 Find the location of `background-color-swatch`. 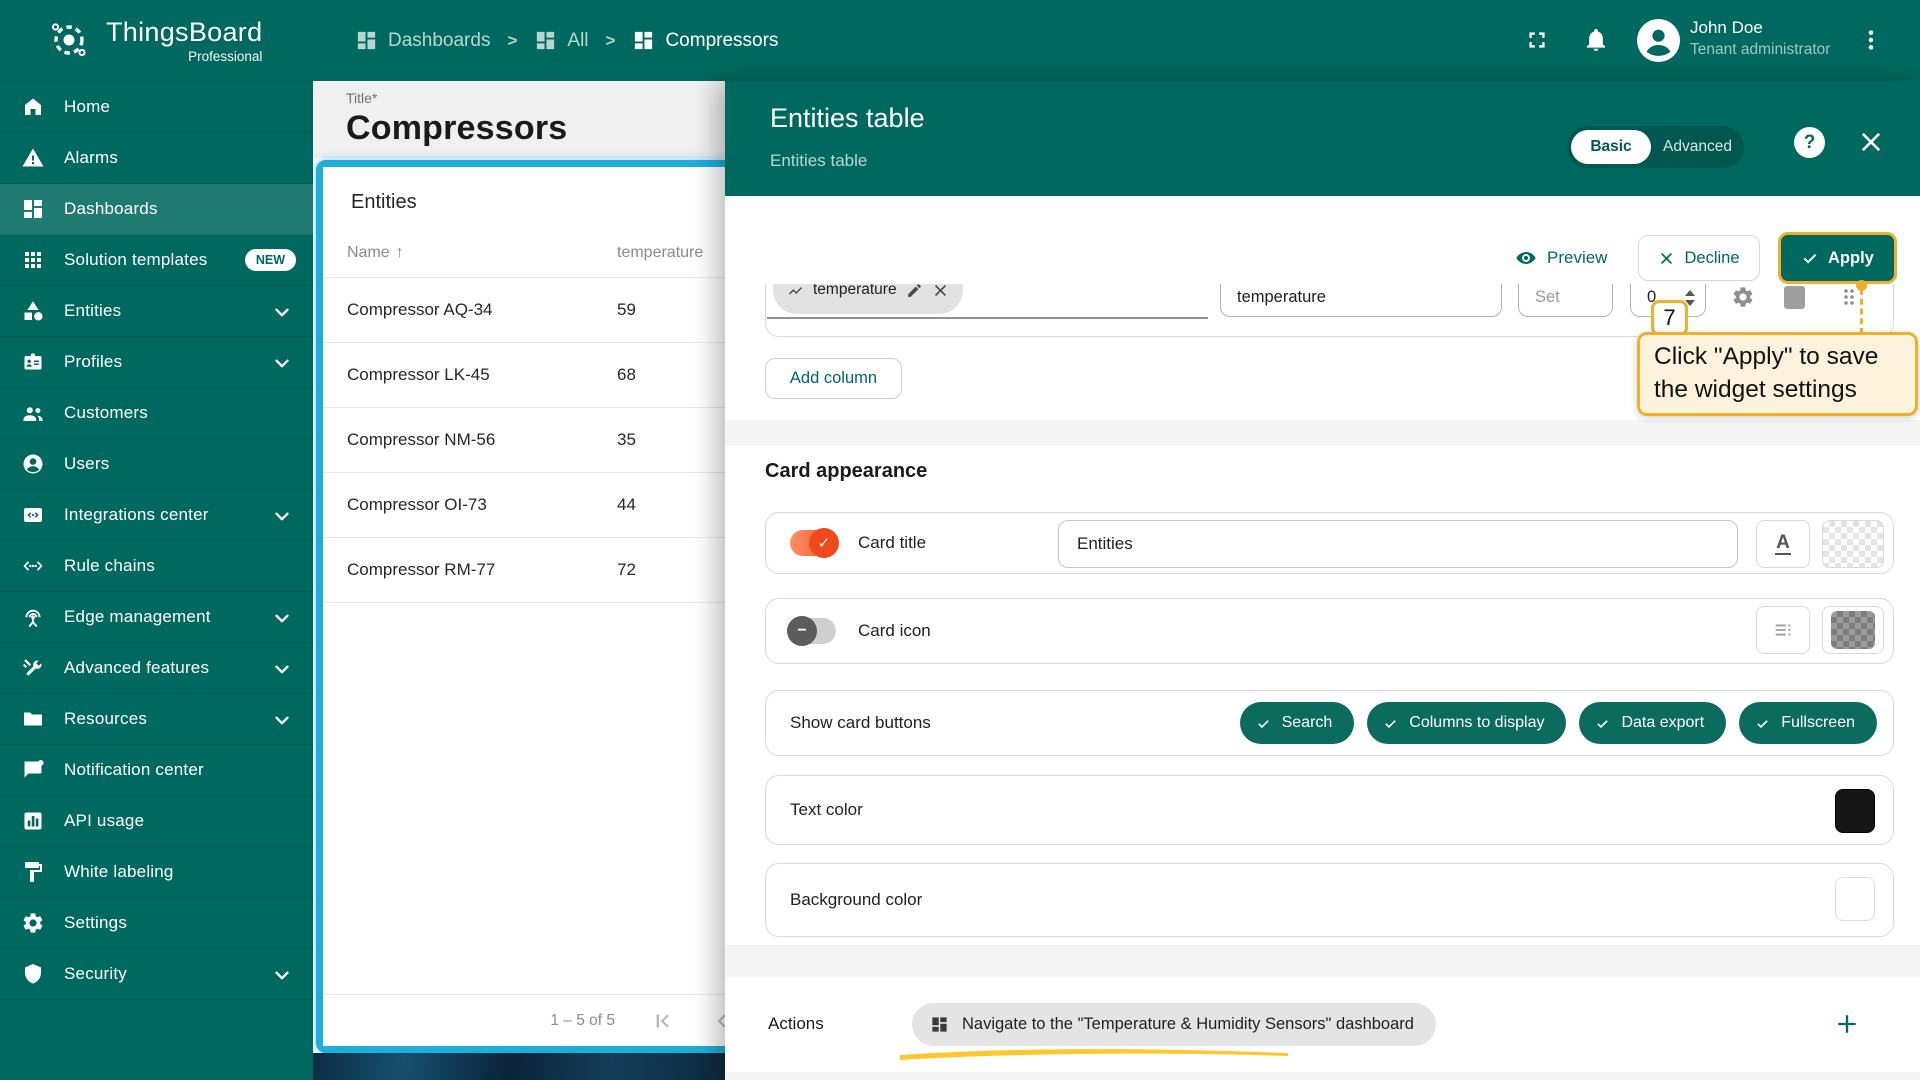

background-color-swatch is located at coordinates (1855, 899).